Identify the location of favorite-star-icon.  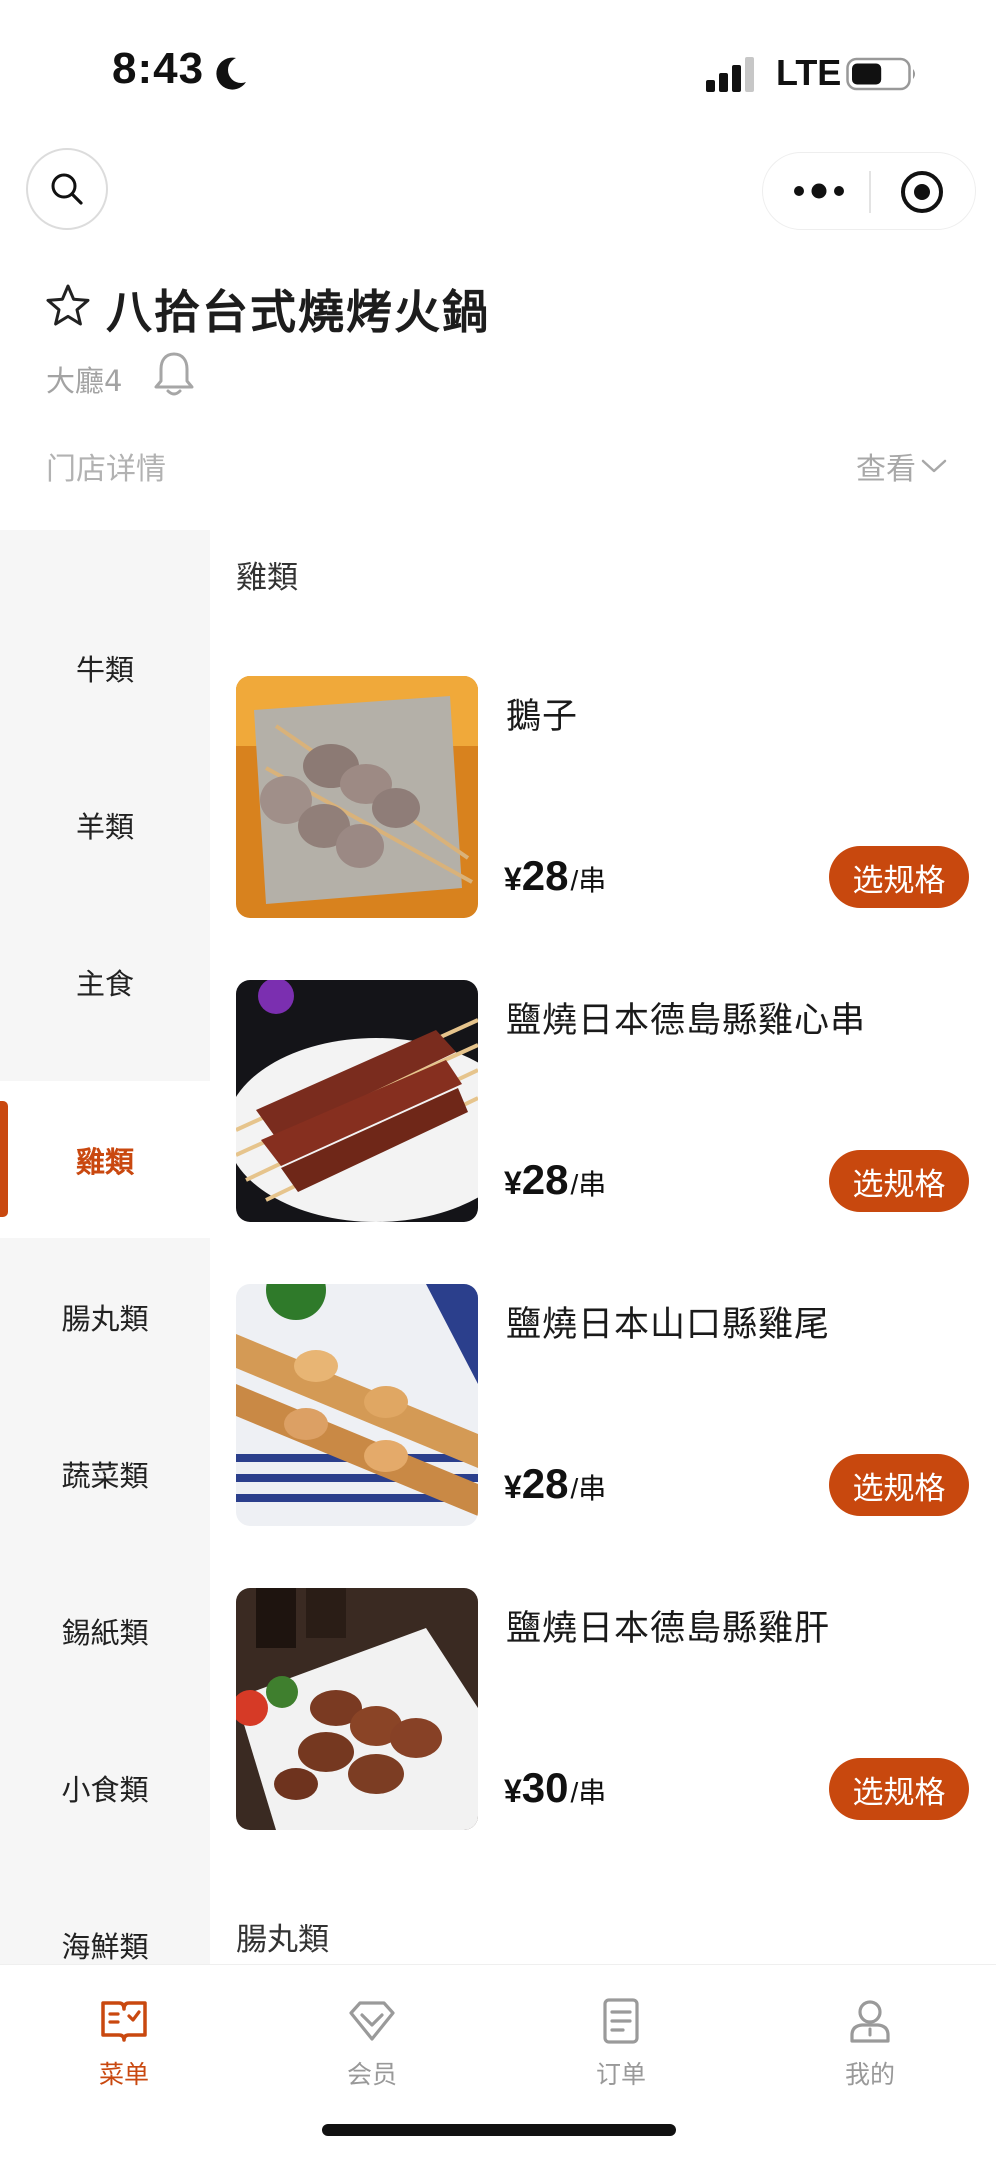
(68, 306).